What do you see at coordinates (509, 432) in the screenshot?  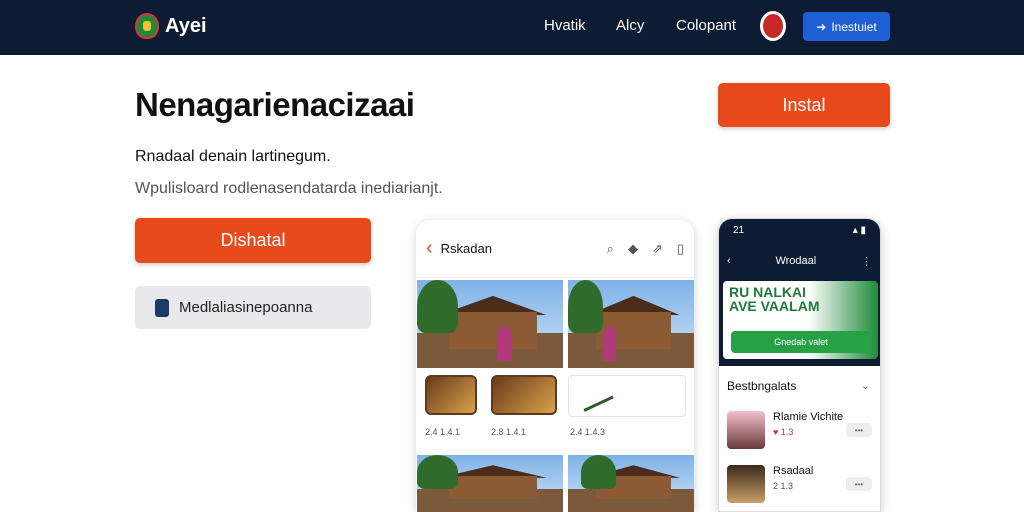 I see `tile-caption: 2.8 1.4.1` at bounding box center [509, 432].